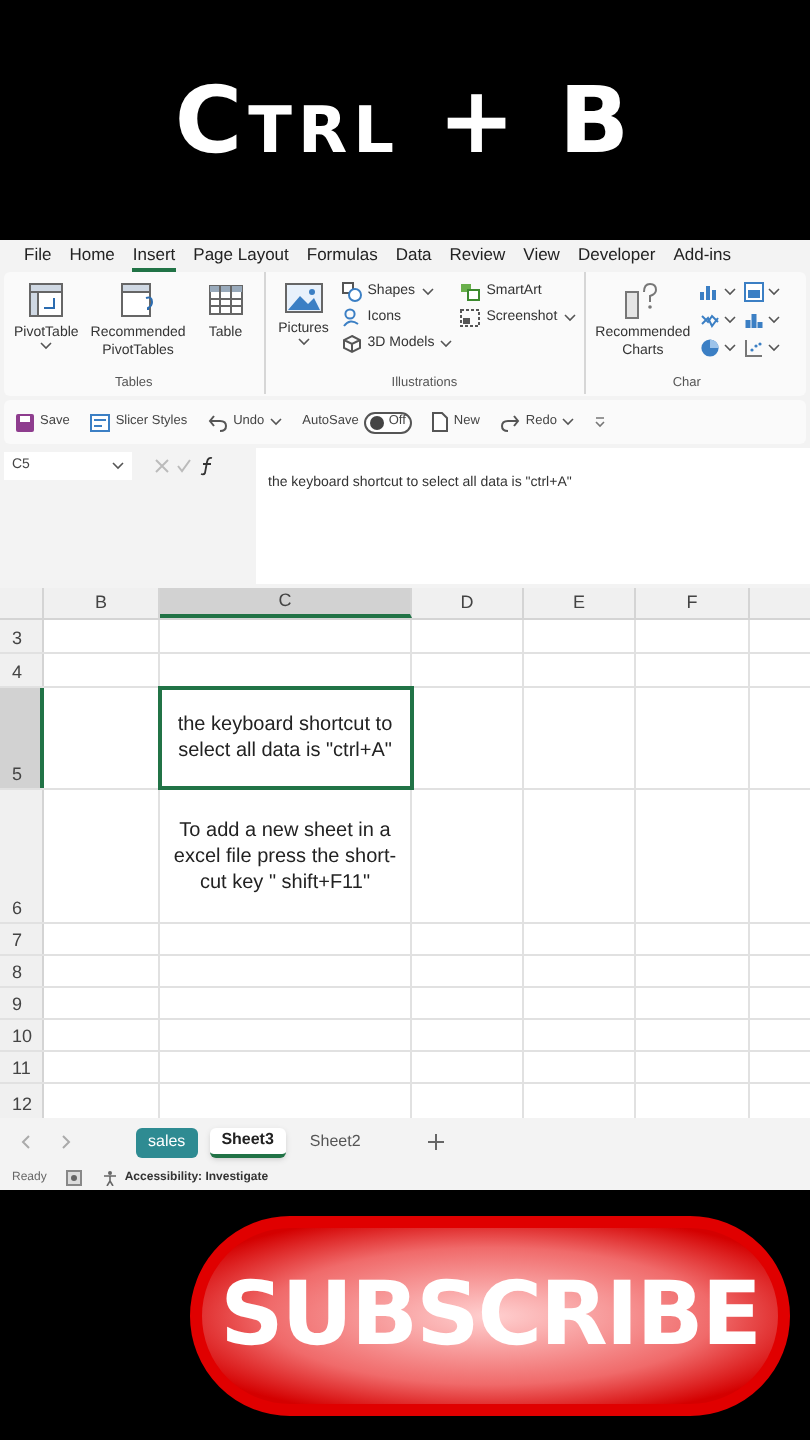 The width and height of the screenshot is (810, 1440). Describe the element at coordinates (247, 1142) in the screenshot. I see `sheet-tab: Sheet3` at that location.